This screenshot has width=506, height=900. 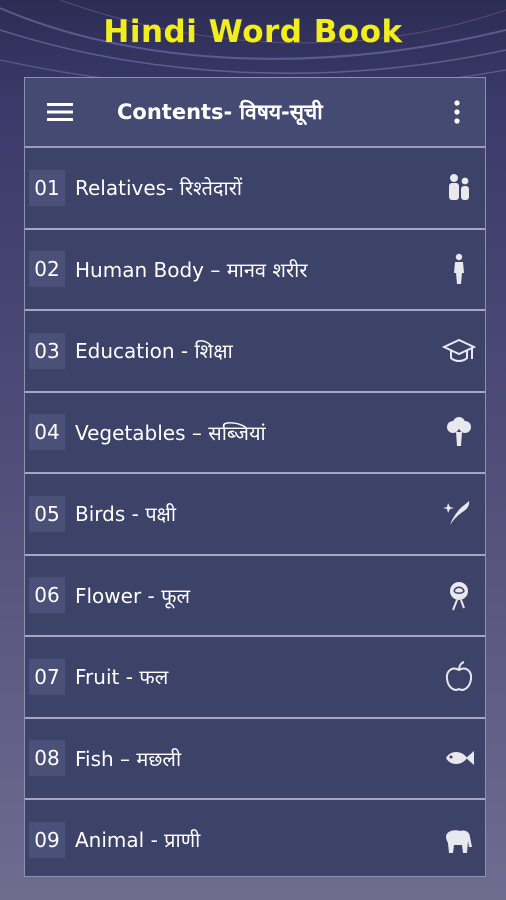 What do you see at coordinates (170, 432) in the screenshot?
I see `item-label: Vegetables – सब्जियां` at bounding box center [170, 432].